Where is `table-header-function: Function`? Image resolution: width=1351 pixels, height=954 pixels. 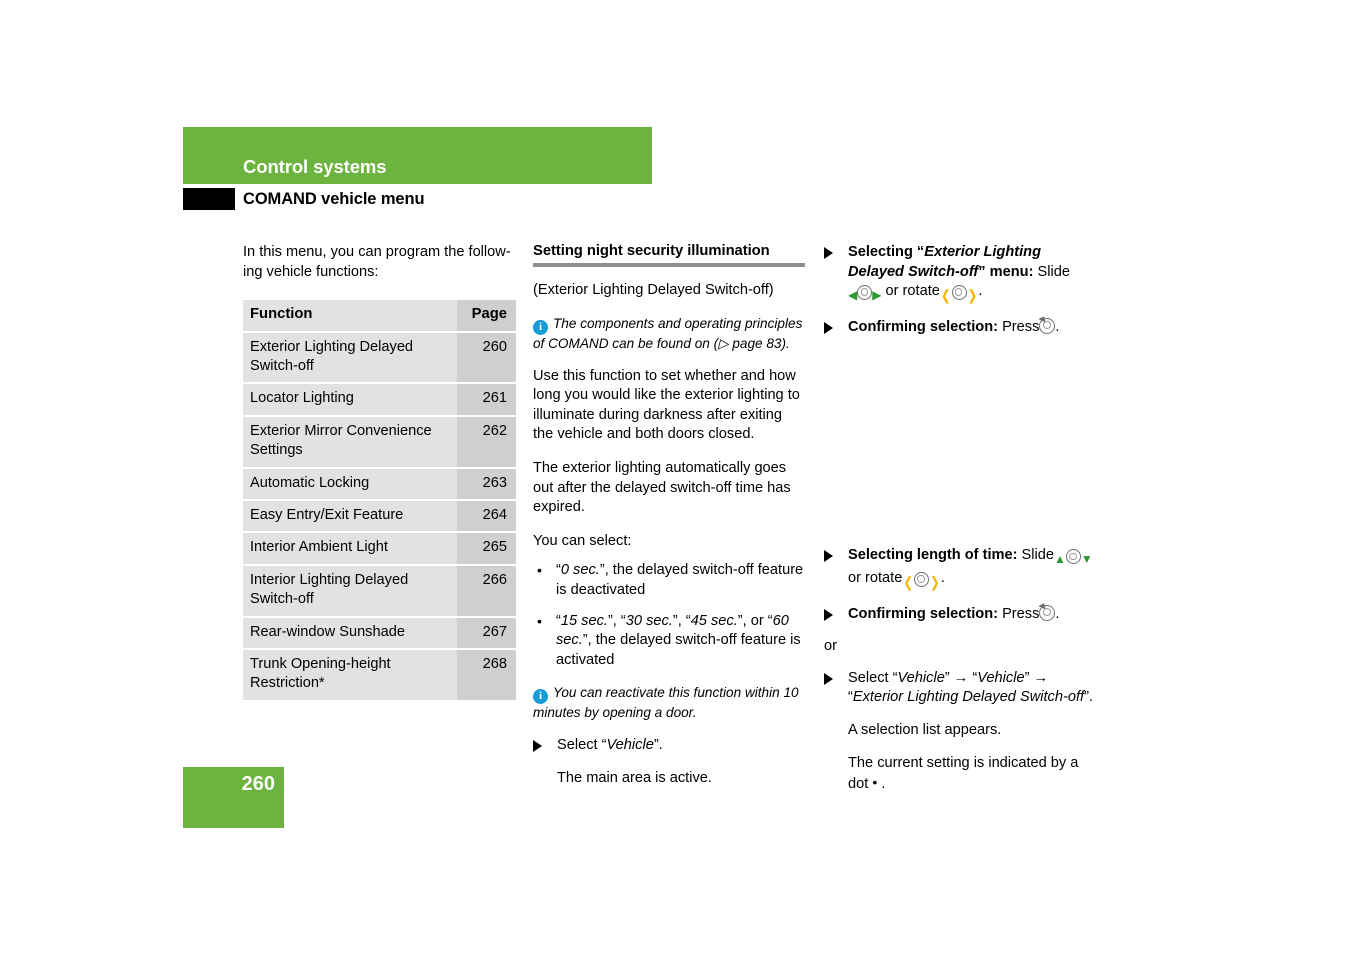
table-header-function: Function is located at coordinates (350, 315).